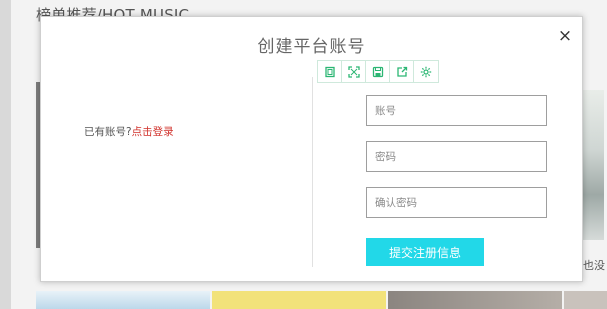  What do you see at coordinates (153, 132) in the screenshot?
I see `login-link: 点击登录` at bounding box center [153, 132].